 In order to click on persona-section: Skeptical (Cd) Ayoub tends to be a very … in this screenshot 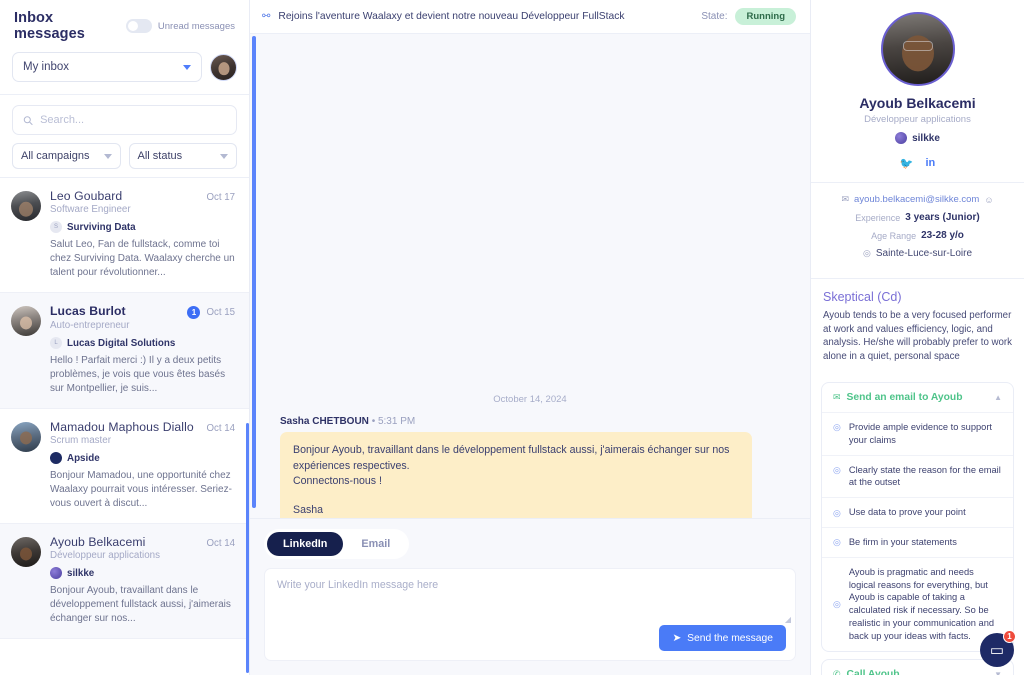, I will do `click(917, 327)`.